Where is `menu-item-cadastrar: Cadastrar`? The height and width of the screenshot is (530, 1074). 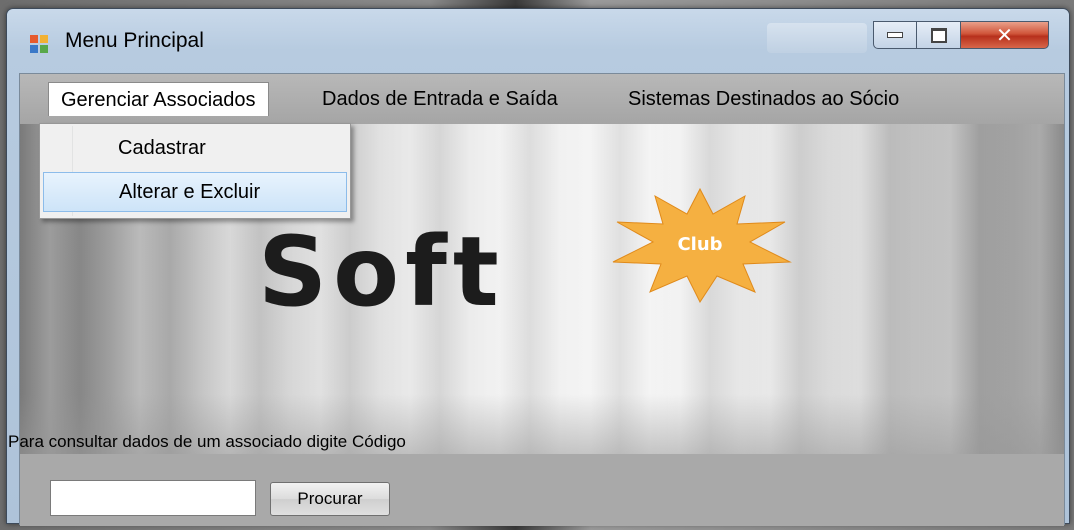 menu-item-cadastrar: Cadastrar is located at coordinates (195, 148).